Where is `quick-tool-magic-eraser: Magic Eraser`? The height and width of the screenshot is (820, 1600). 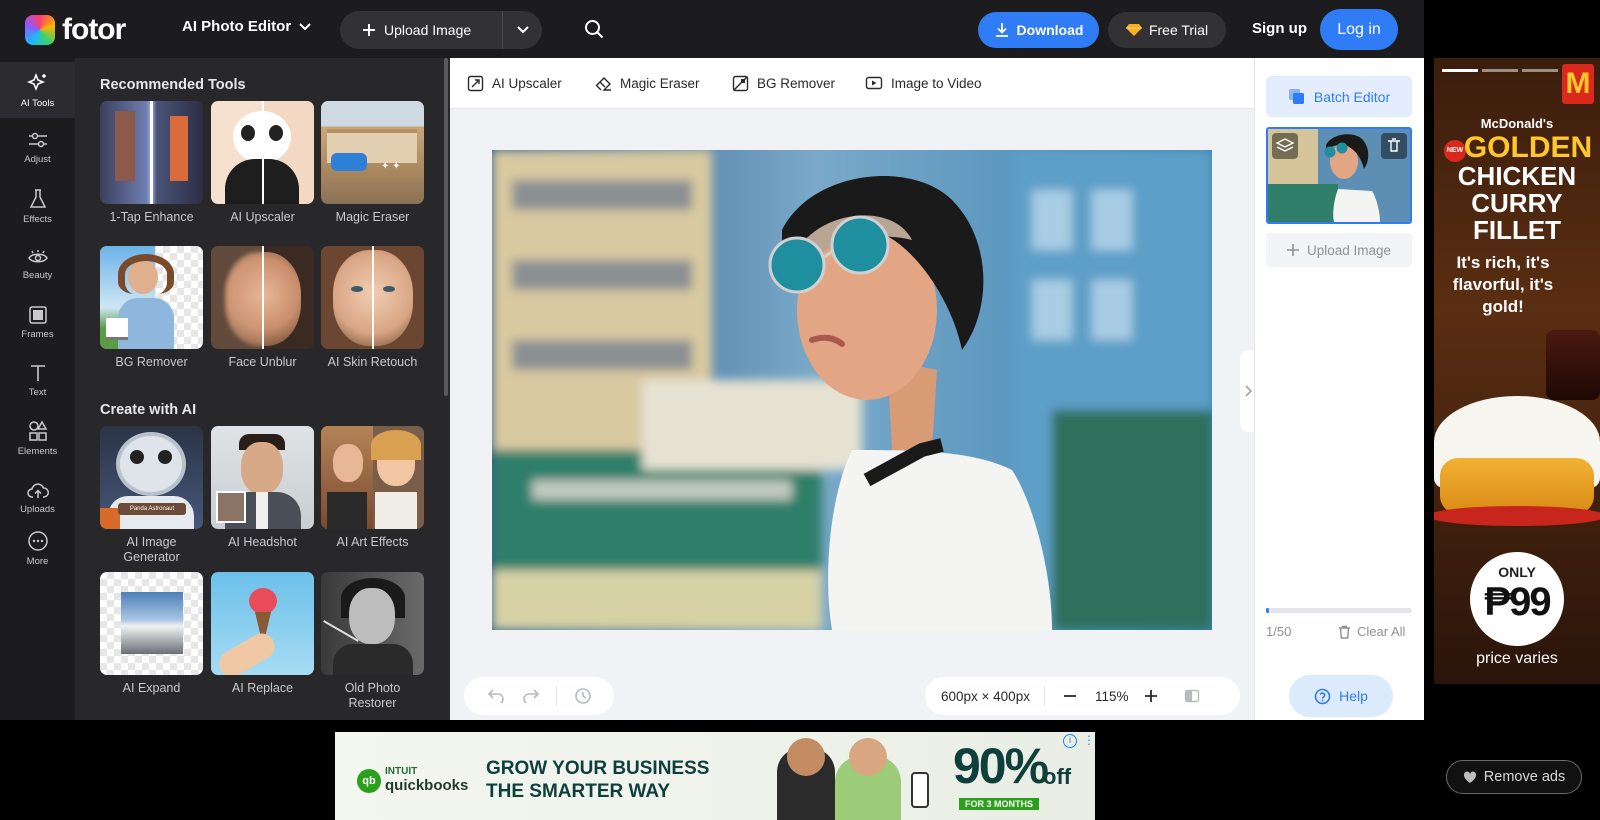 quick-tool-magic-eraser: Magic Eraser is located at coordinates (647, 83).